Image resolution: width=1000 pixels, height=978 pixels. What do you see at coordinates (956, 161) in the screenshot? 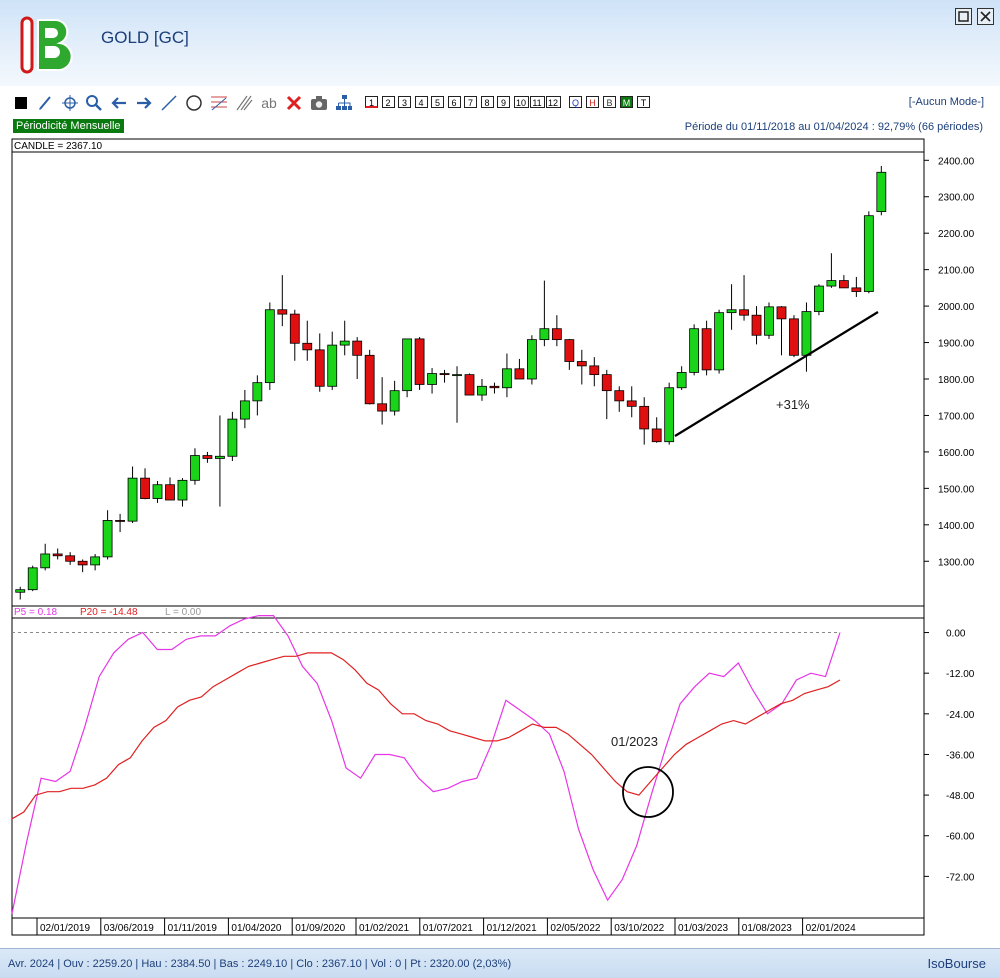
I see `price-tick-label: 2400.00` at bounding box center [956, 161].